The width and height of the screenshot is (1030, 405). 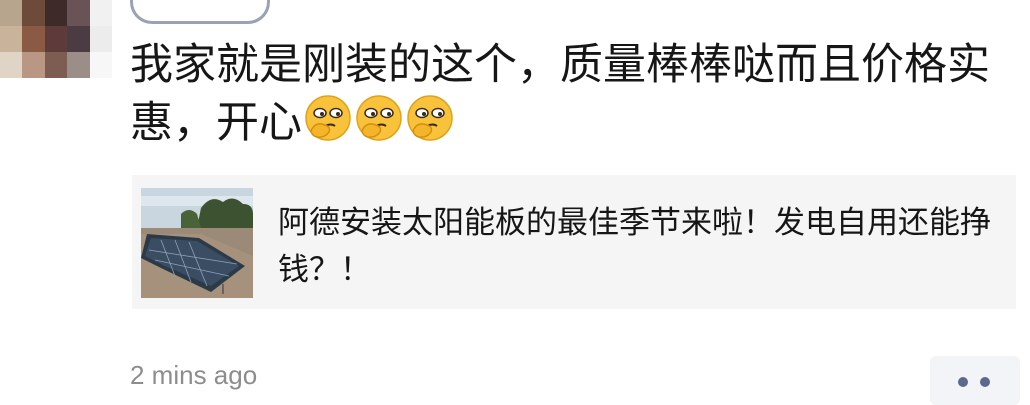 I want to click on article-thumbnail, so click(x=197, y=243).